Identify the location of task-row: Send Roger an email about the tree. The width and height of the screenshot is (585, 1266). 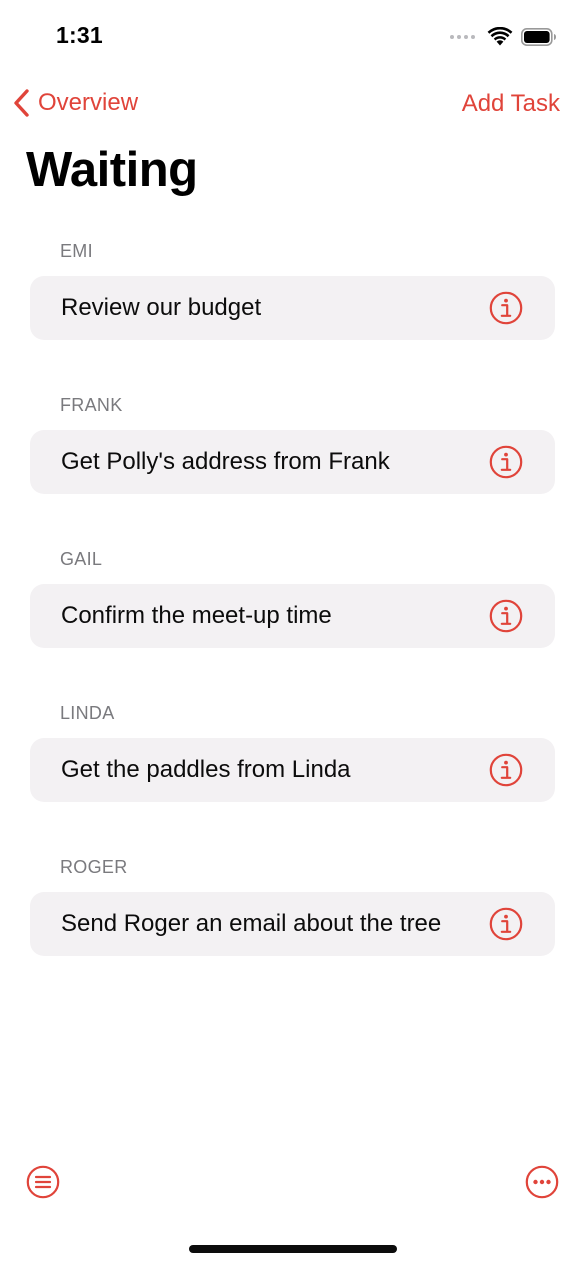
(292, 924).